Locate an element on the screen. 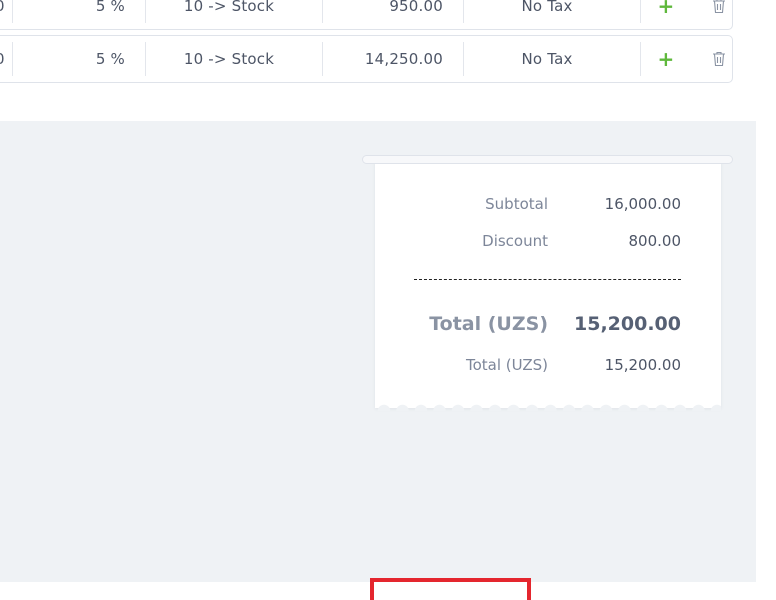  subtotal-label: Subtotal is located at coordinates (516, 204).